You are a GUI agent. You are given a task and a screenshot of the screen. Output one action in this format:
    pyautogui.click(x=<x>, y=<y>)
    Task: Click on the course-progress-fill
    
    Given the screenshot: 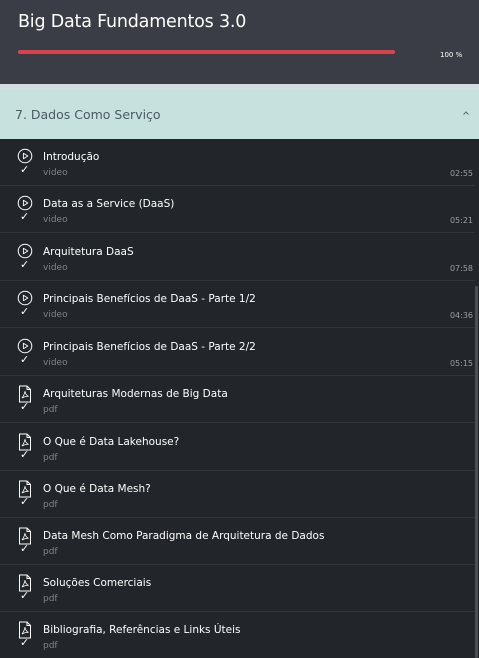 What is the action you would take?
    pyautogui.click(x=206, y=52)
    